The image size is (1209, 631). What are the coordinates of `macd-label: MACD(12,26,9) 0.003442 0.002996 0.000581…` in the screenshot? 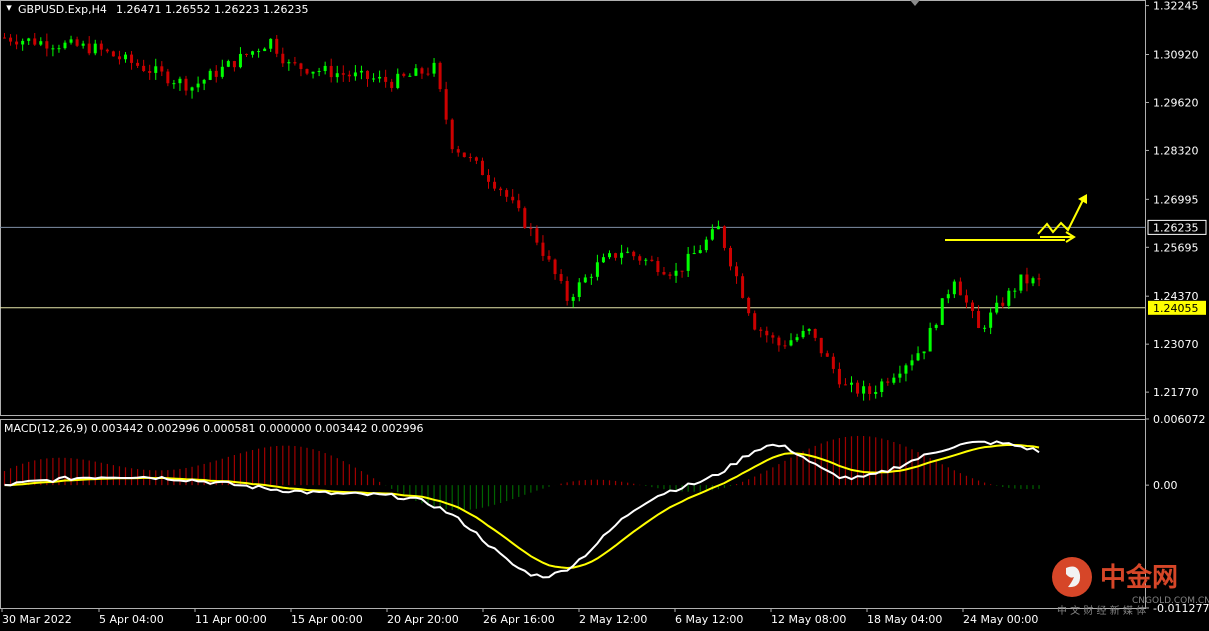 It's located at (214, 428).